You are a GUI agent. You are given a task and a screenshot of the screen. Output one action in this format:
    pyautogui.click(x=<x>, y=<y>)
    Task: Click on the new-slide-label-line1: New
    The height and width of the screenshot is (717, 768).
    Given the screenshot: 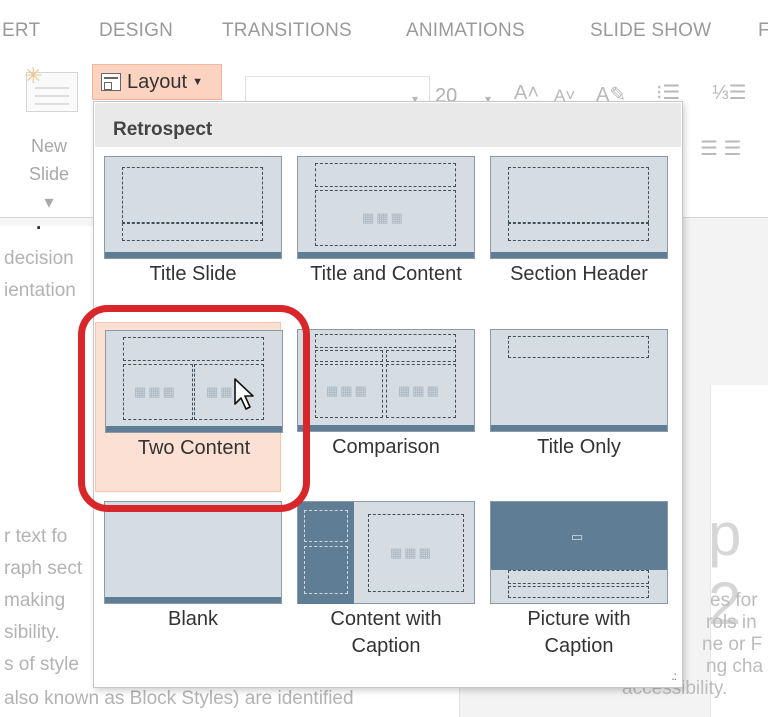 What is the action you would take?
    pyautogui.click(x=48, y=146)
    